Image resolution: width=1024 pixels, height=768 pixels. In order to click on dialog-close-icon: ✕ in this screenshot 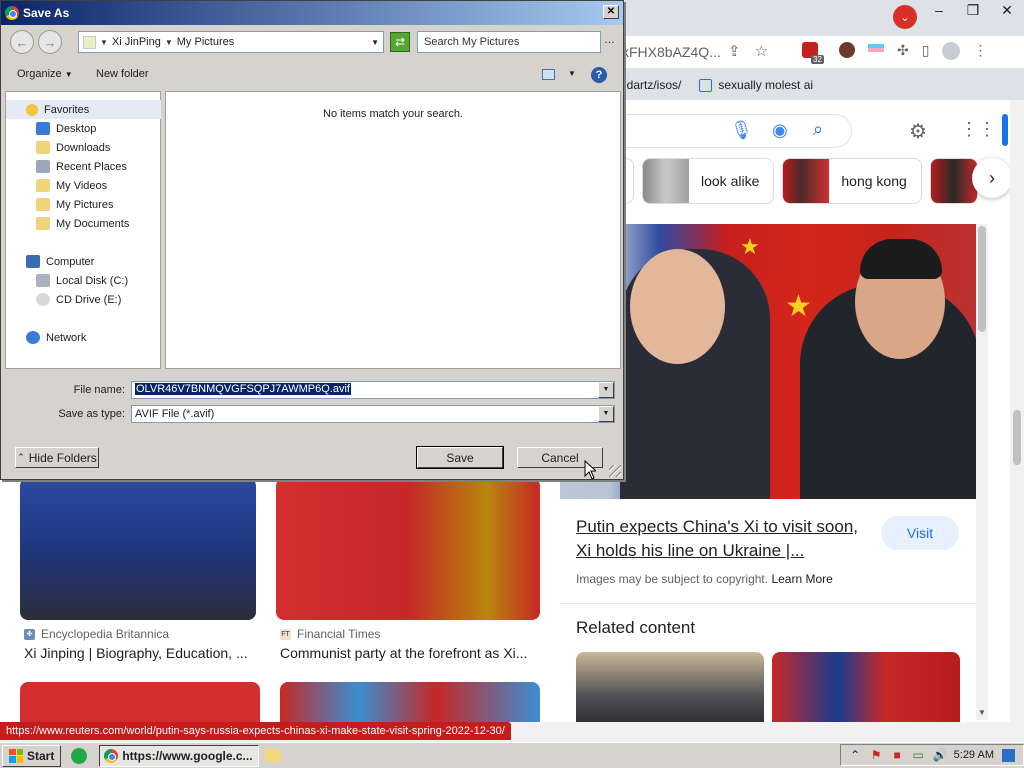, I will do `click(611, 12)`.